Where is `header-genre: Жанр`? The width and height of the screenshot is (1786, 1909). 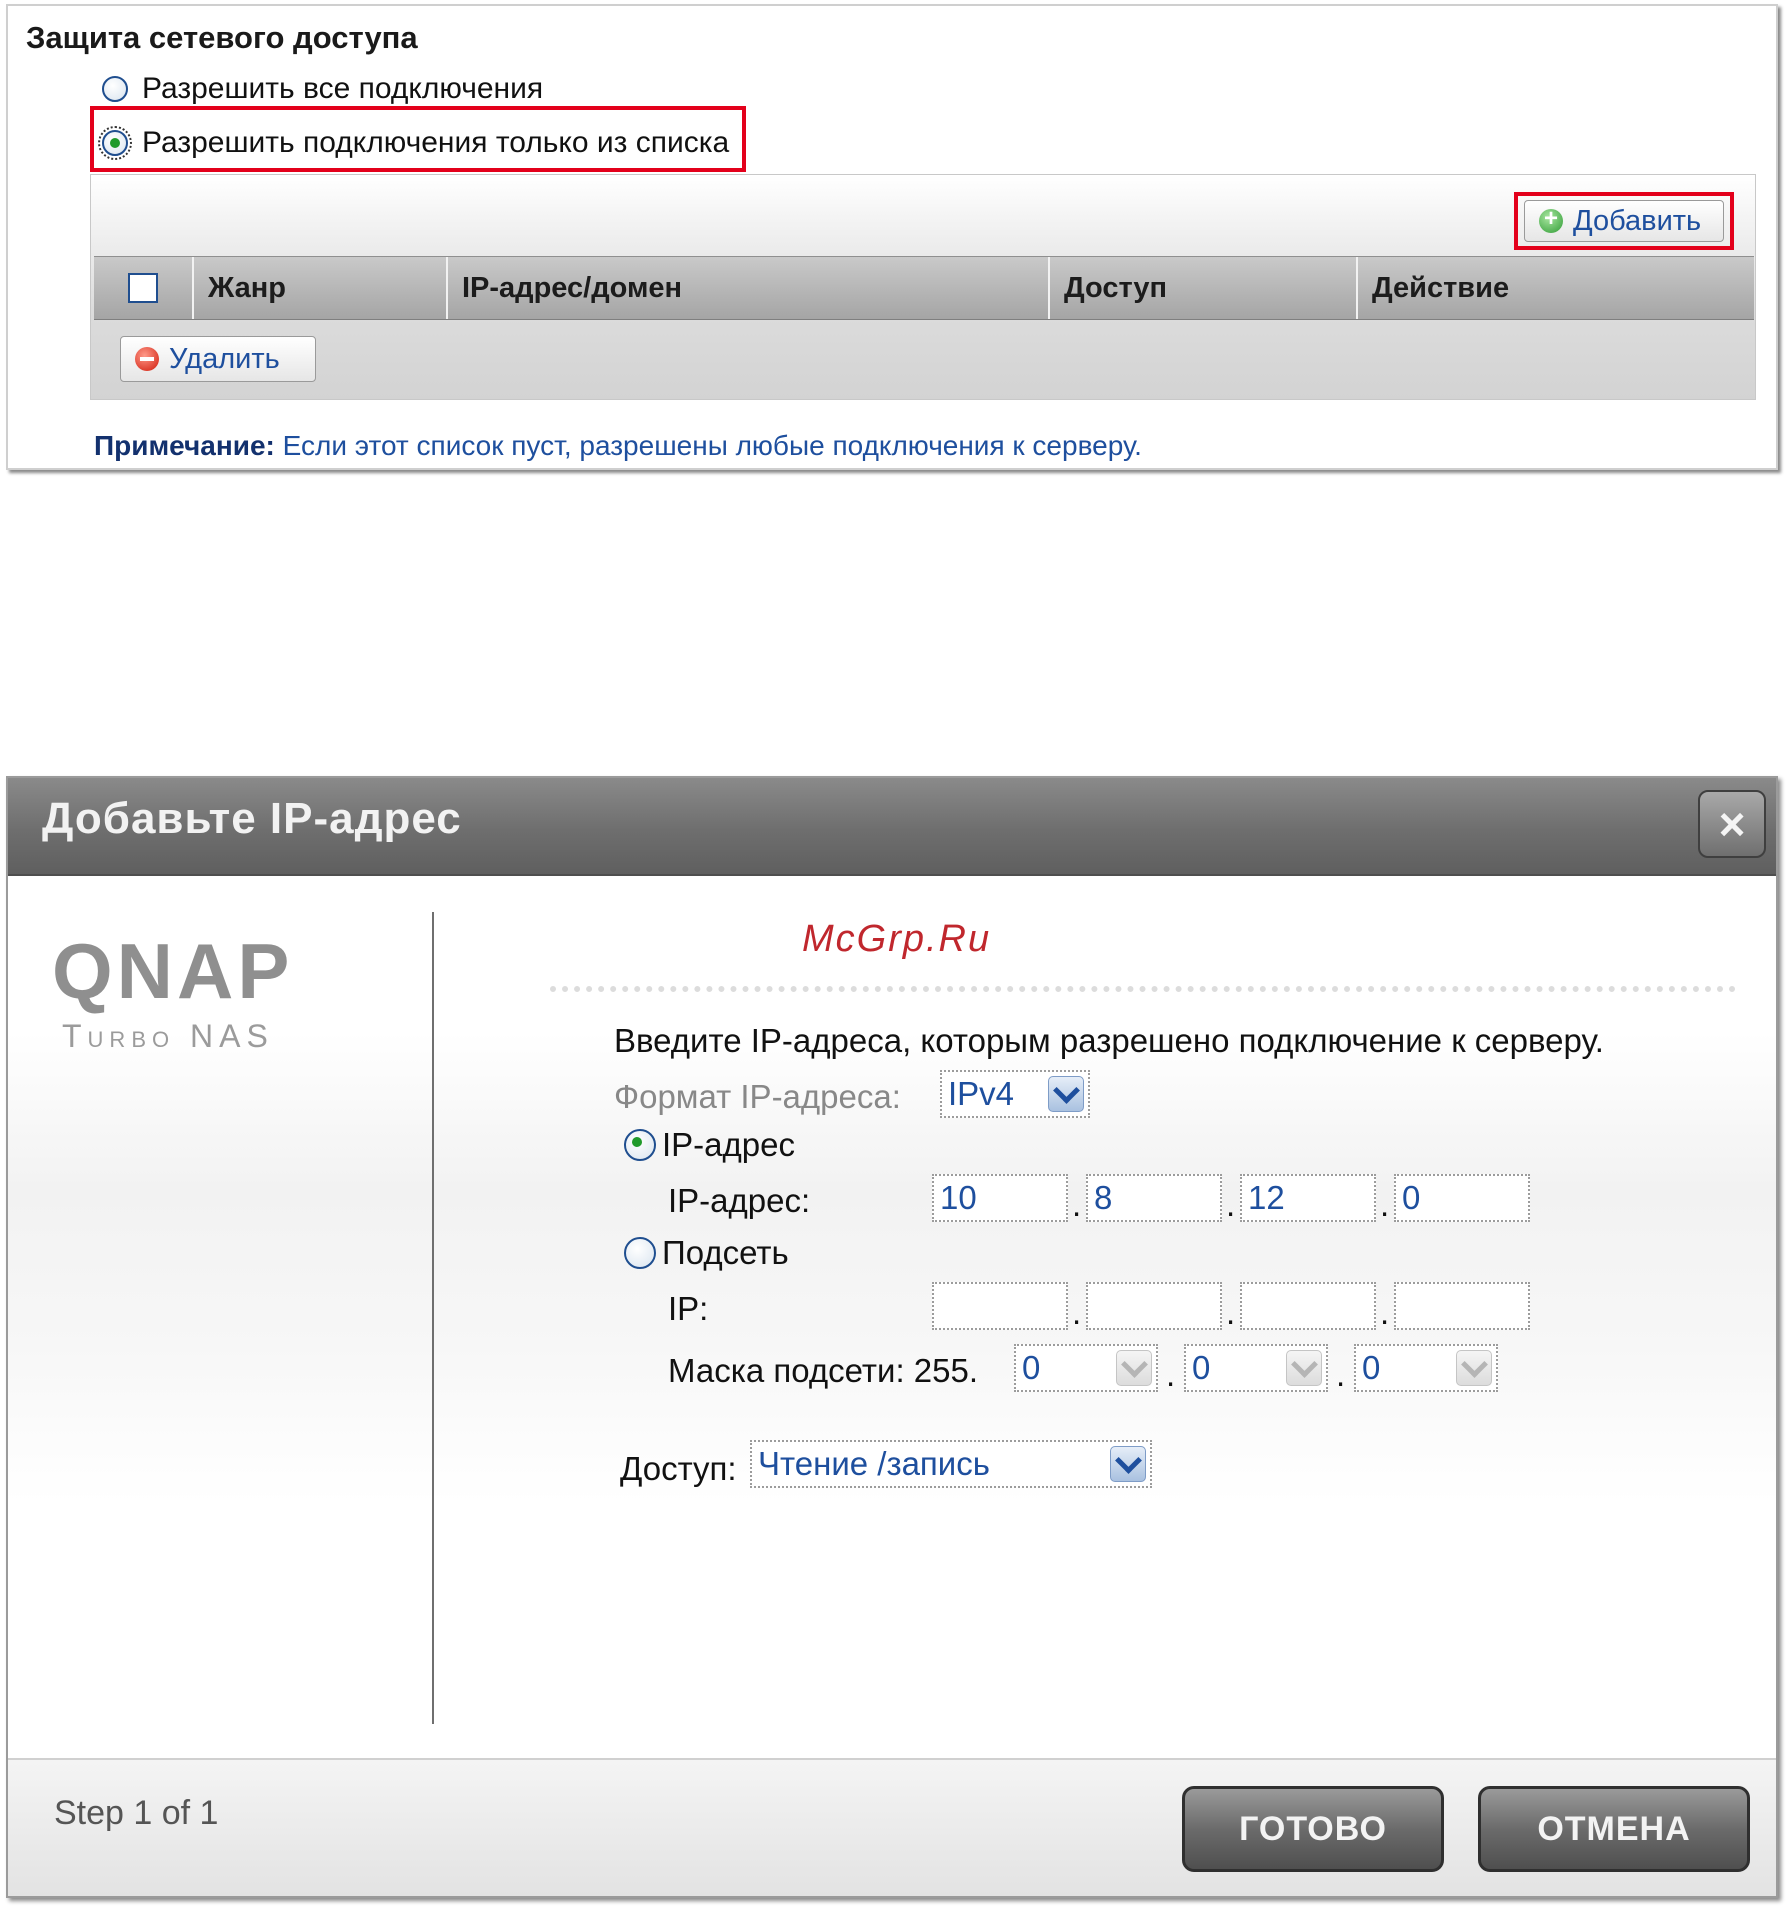 header-genre: Жанр is located at coordinates (321, 288).